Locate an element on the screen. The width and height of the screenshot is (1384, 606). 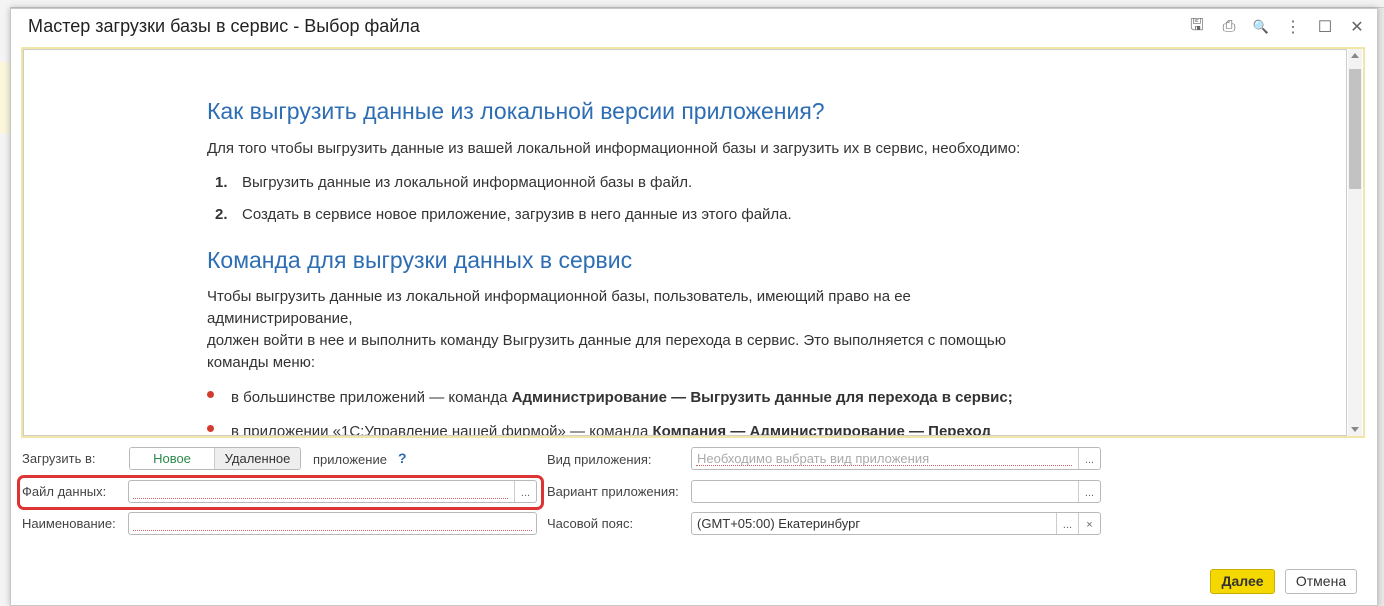
step-number: 2. is located at coordinates (221, 214).